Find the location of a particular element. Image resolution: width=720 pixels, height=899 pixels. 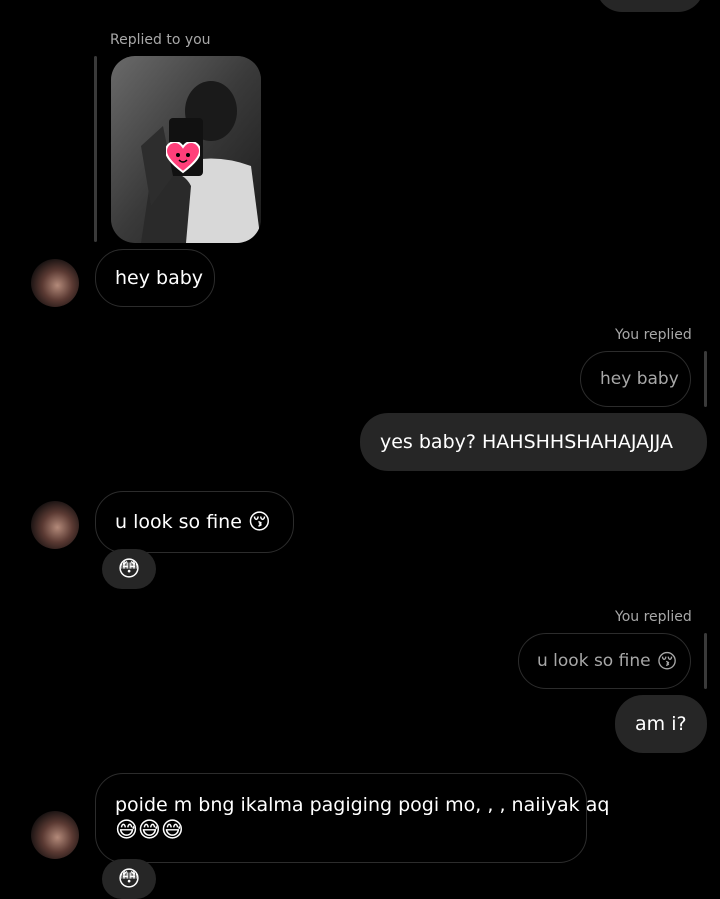

quoted-text: hey baby is located at coordinates (639, 379).